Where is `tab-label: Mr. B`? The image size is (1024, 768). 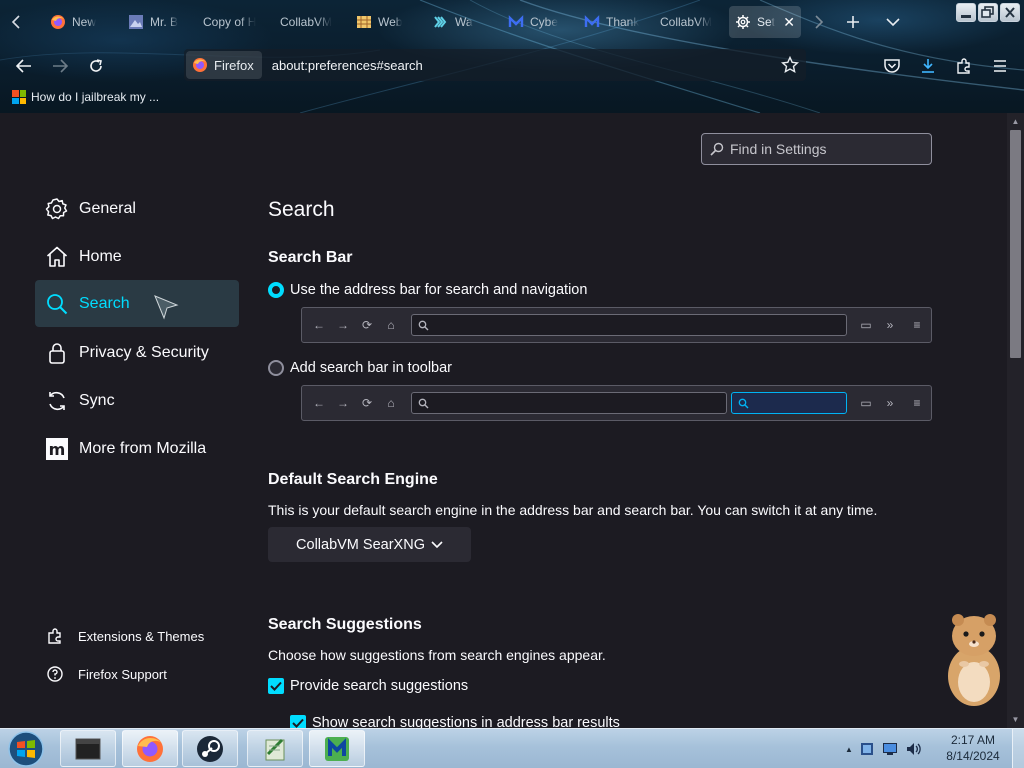
tab-label: Mr. B is located at coordinates (164, 22).